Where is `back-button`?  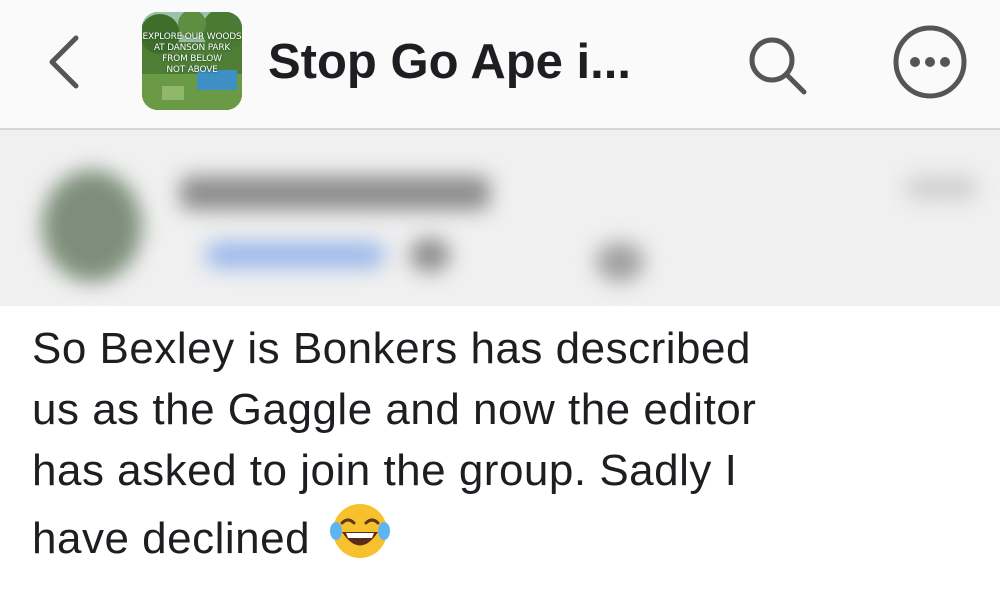 back-button is located at coordinates (66, 62).